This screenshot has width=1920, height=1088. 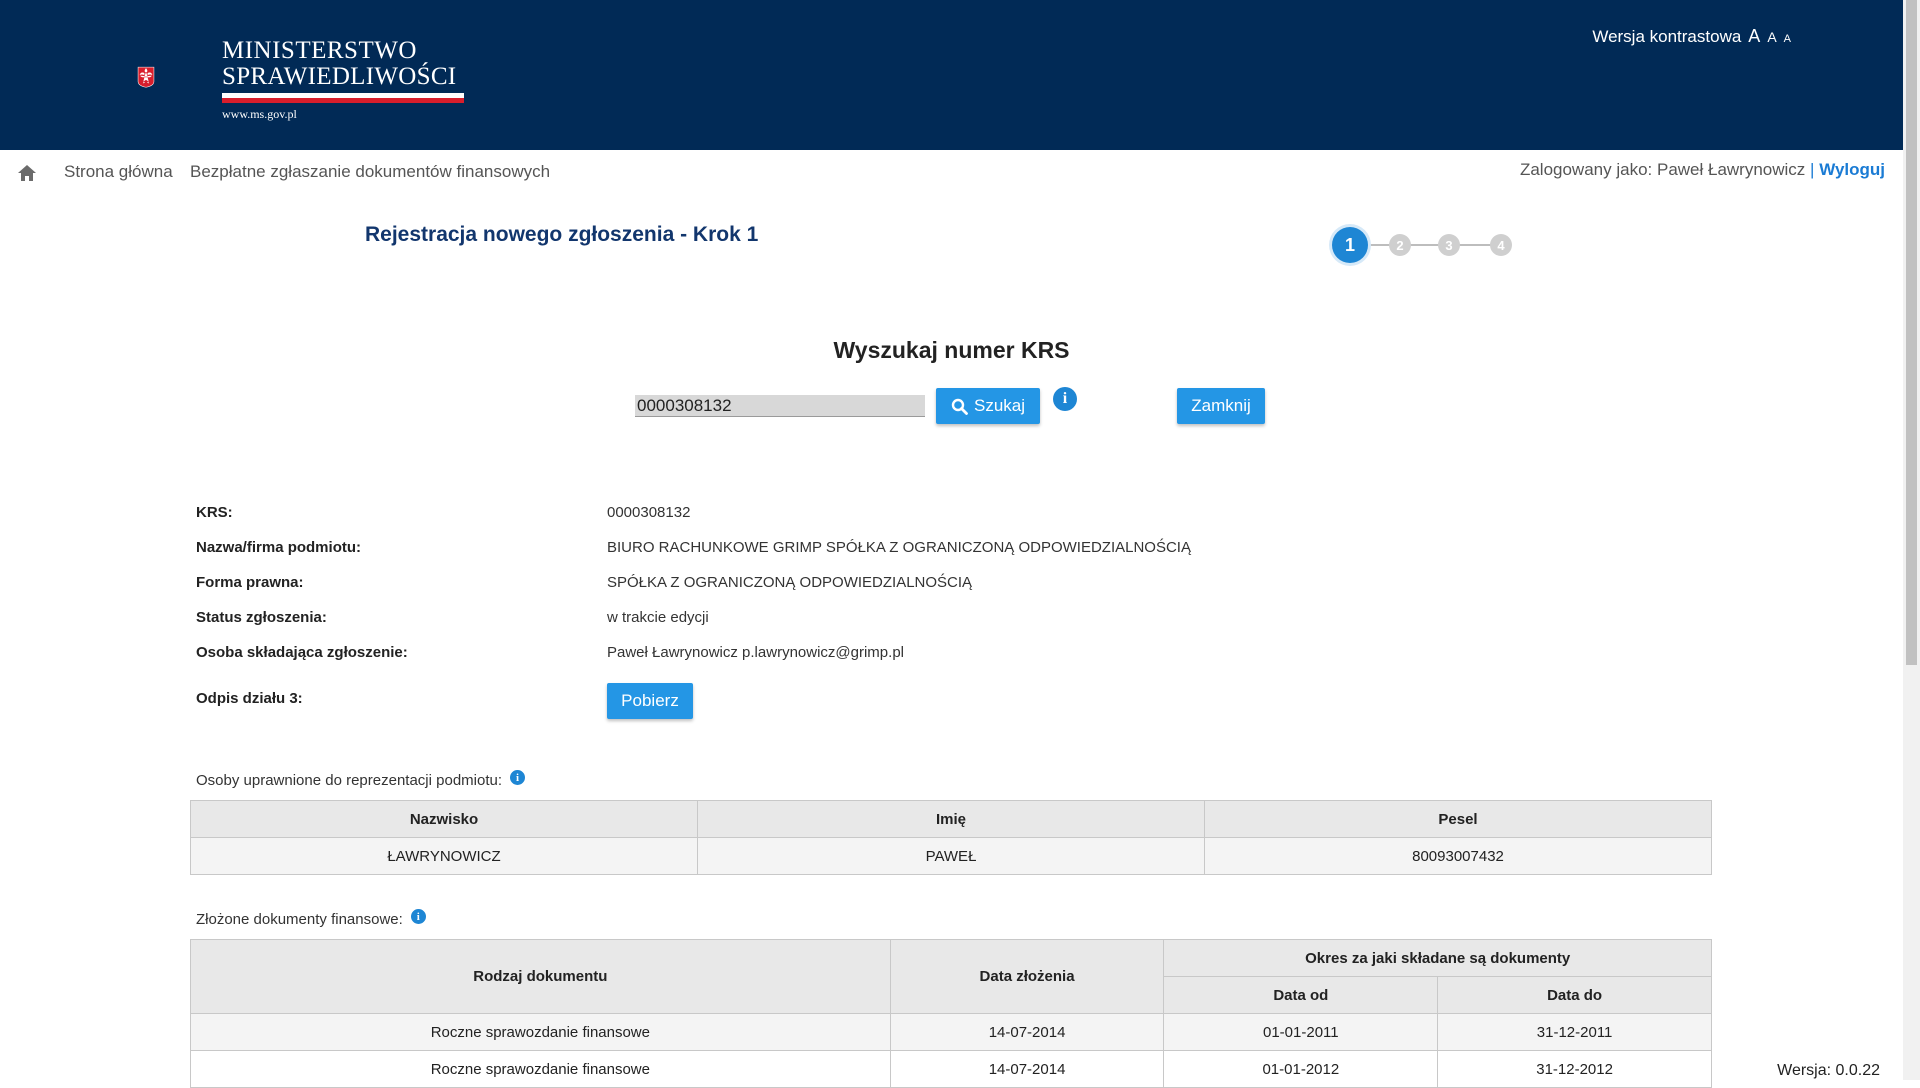 What do you see at coordinates (339, 76) in the screenshot?
I see `logo-line2: SPRAWIEDLIWOŚCI` at bounding box center [339, 76].